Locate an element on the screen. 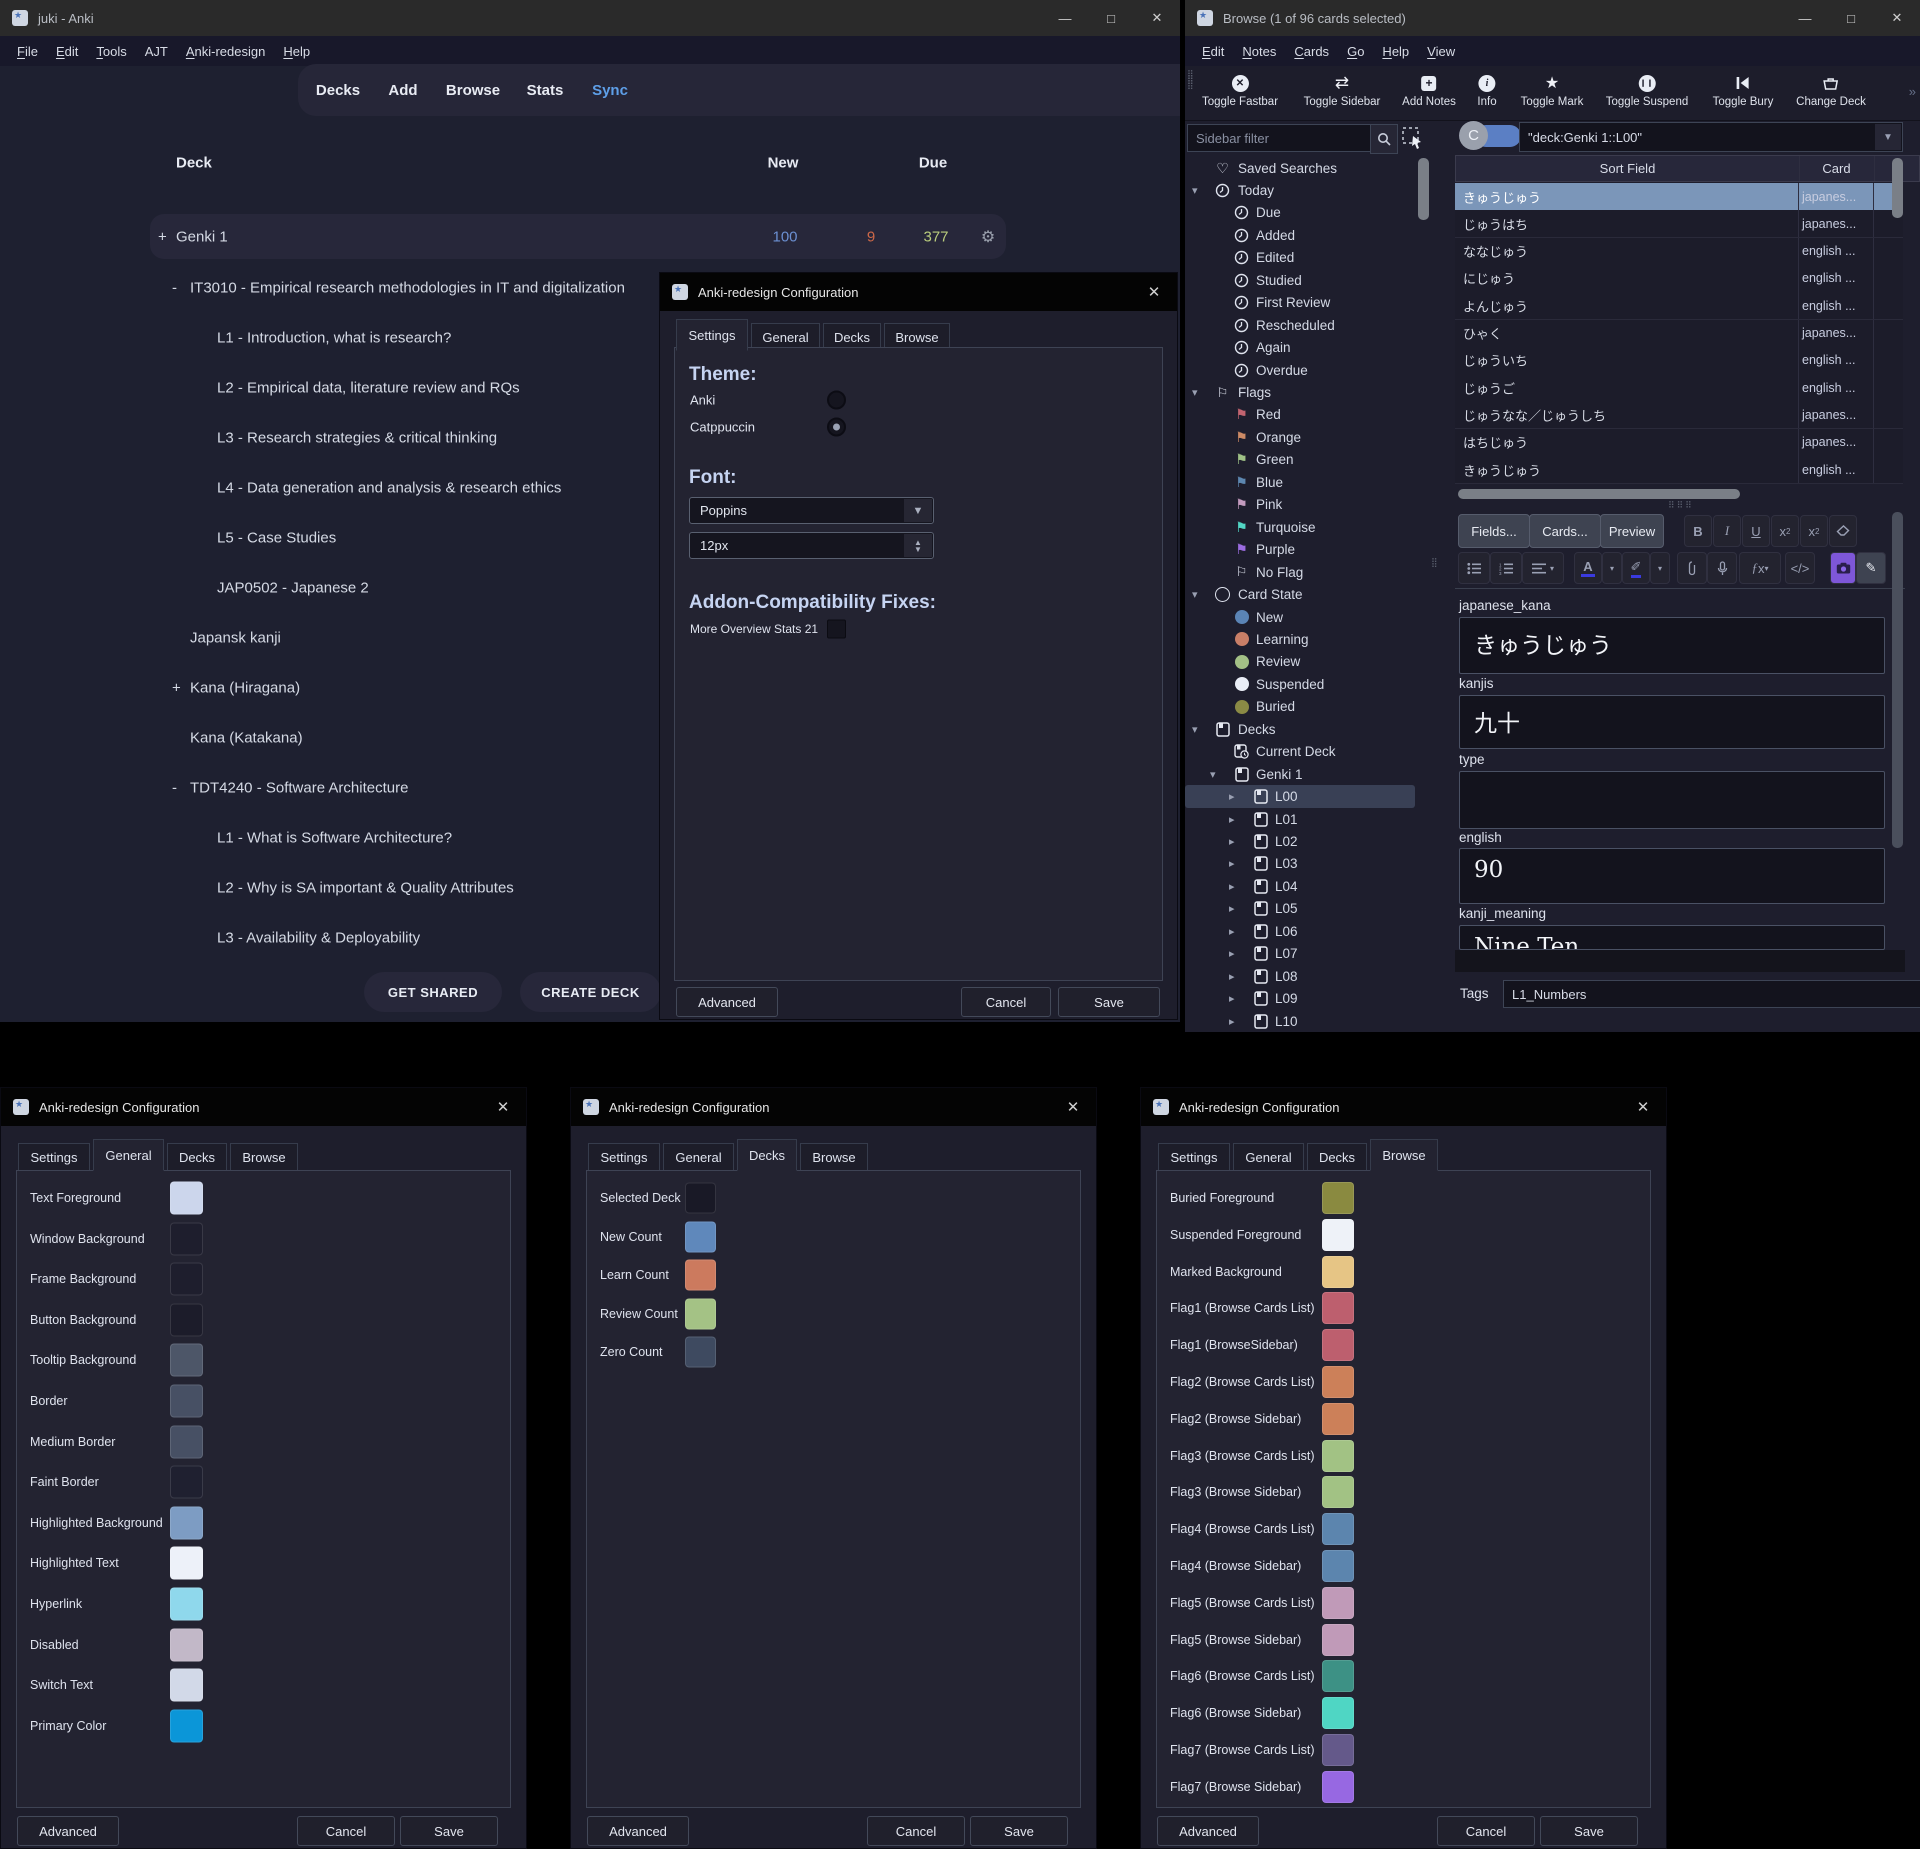 The width and height of the screenshot is (1920, 1849). sidebar-item-red: ⚑ Red is located at coordinates (1316, 414).